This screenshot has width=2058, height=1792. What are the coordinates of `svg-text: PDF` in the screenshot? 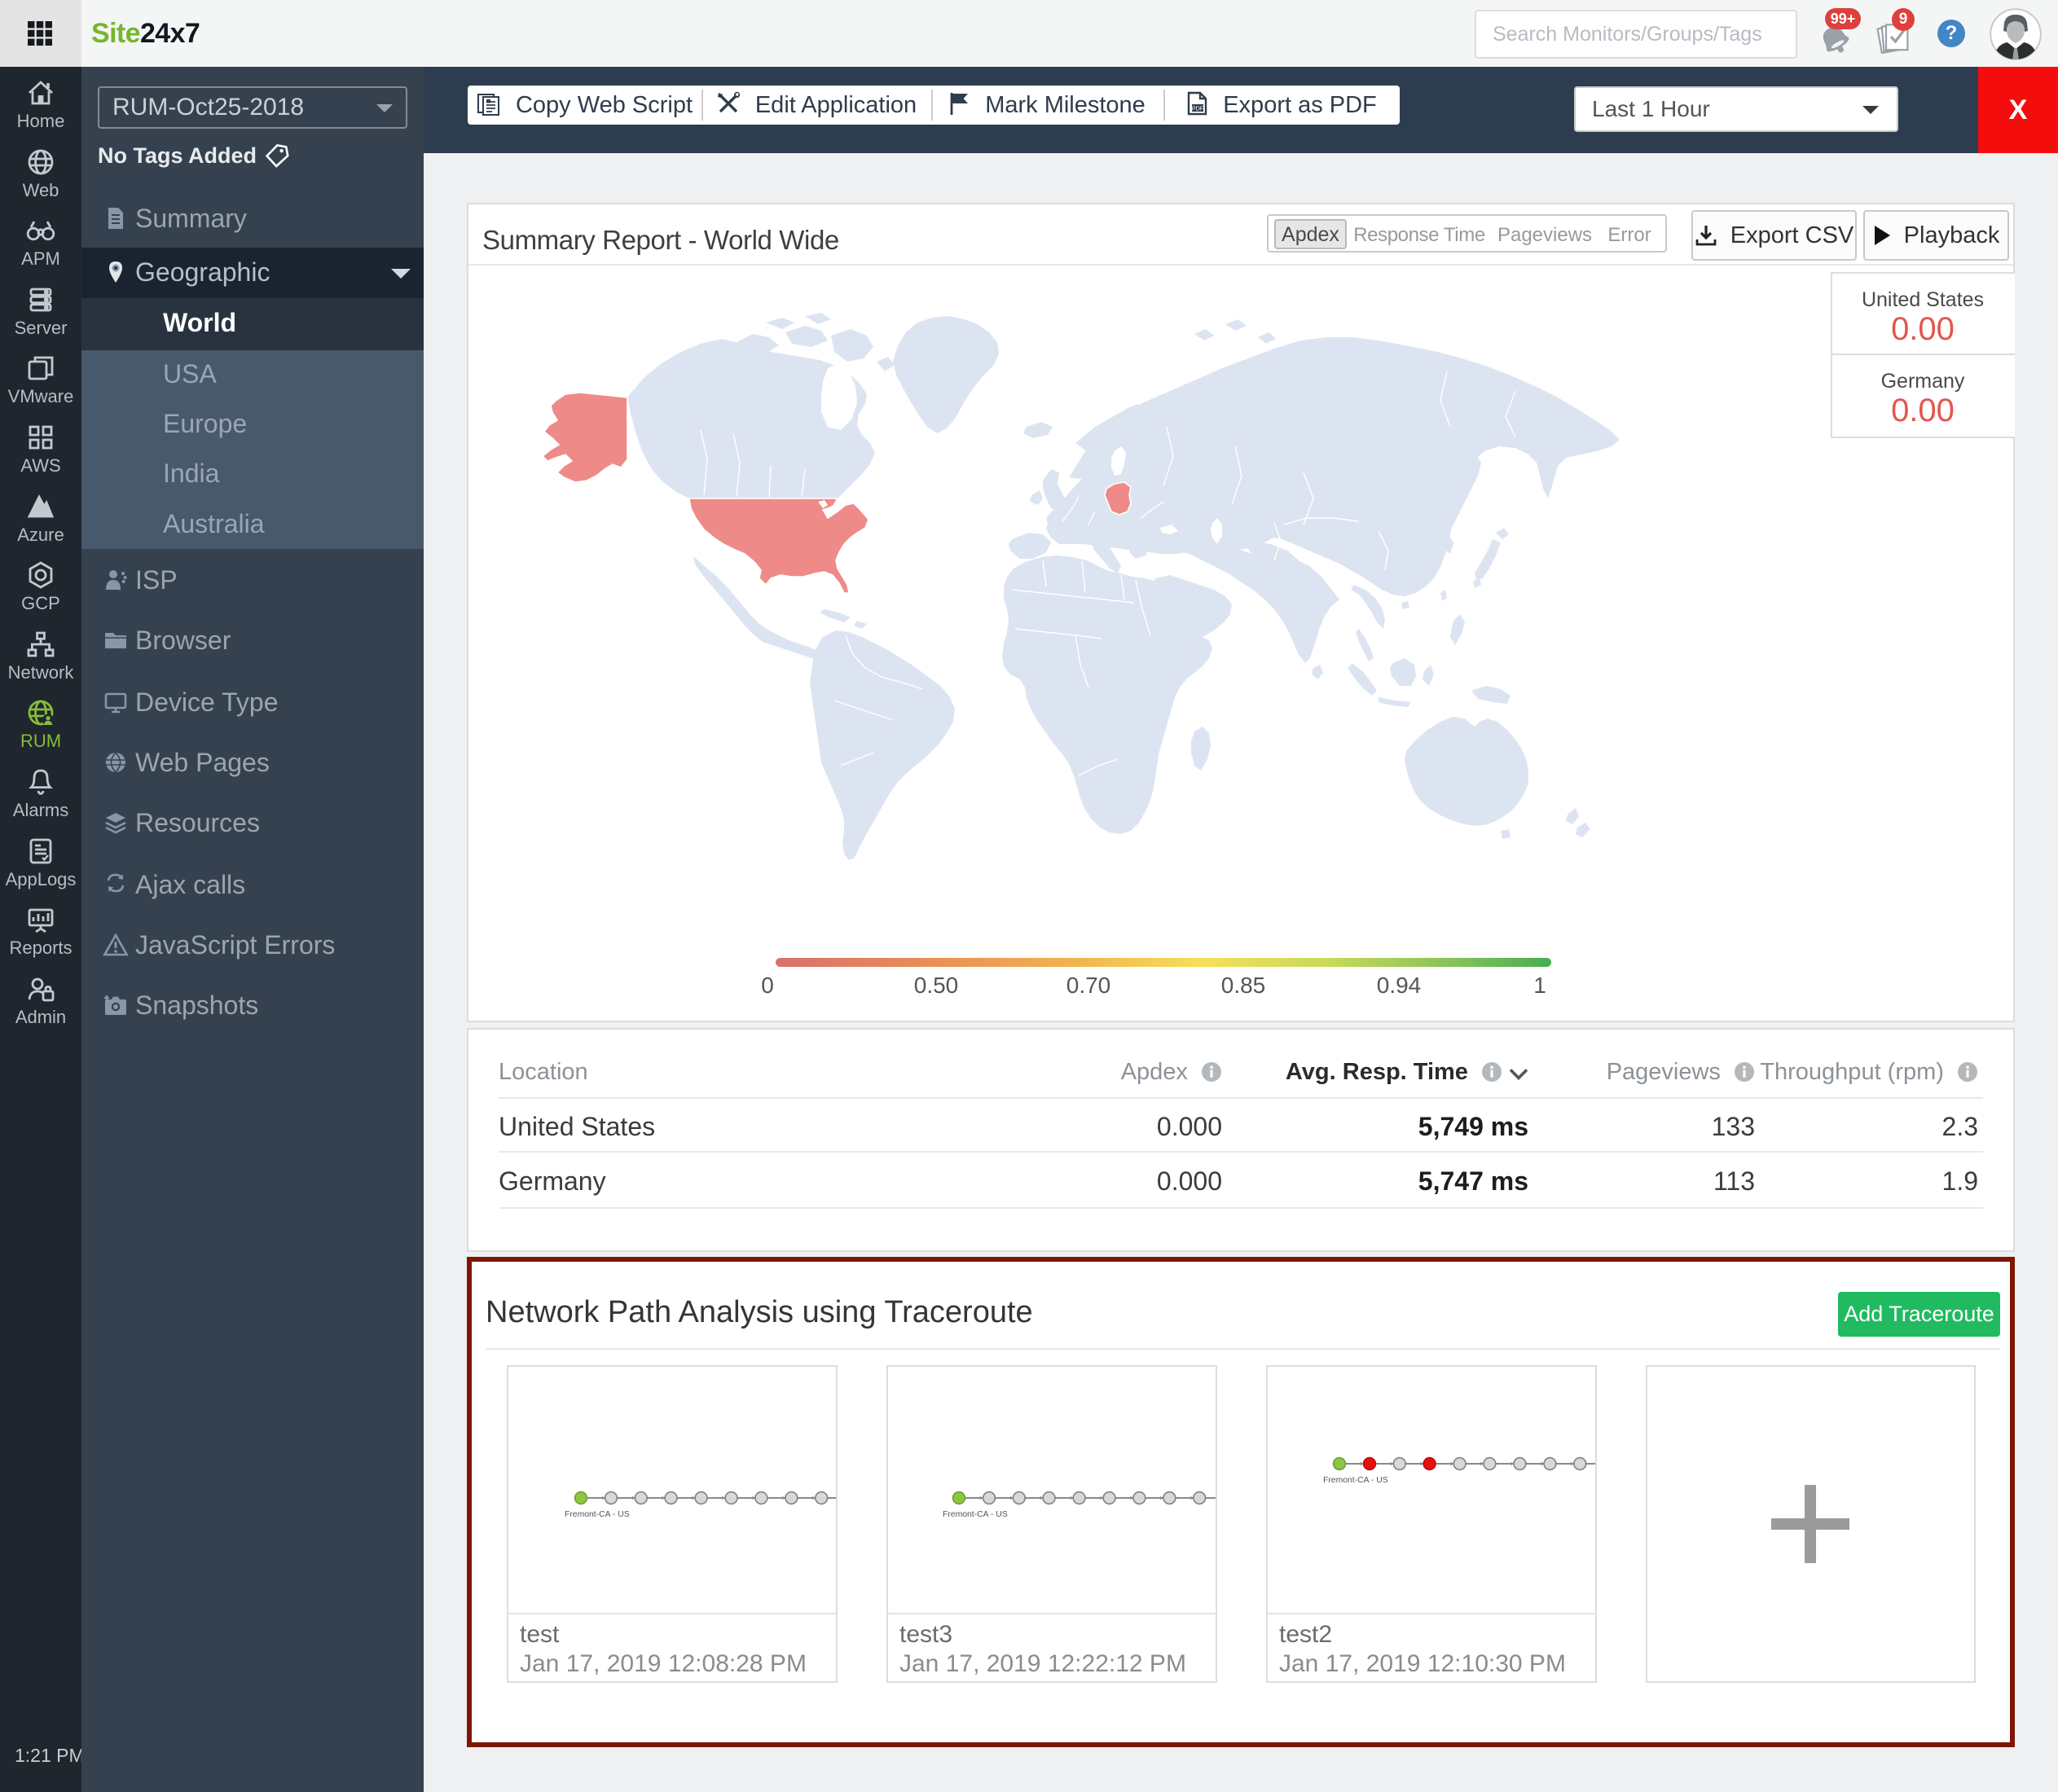 It's located at (1198, 108).